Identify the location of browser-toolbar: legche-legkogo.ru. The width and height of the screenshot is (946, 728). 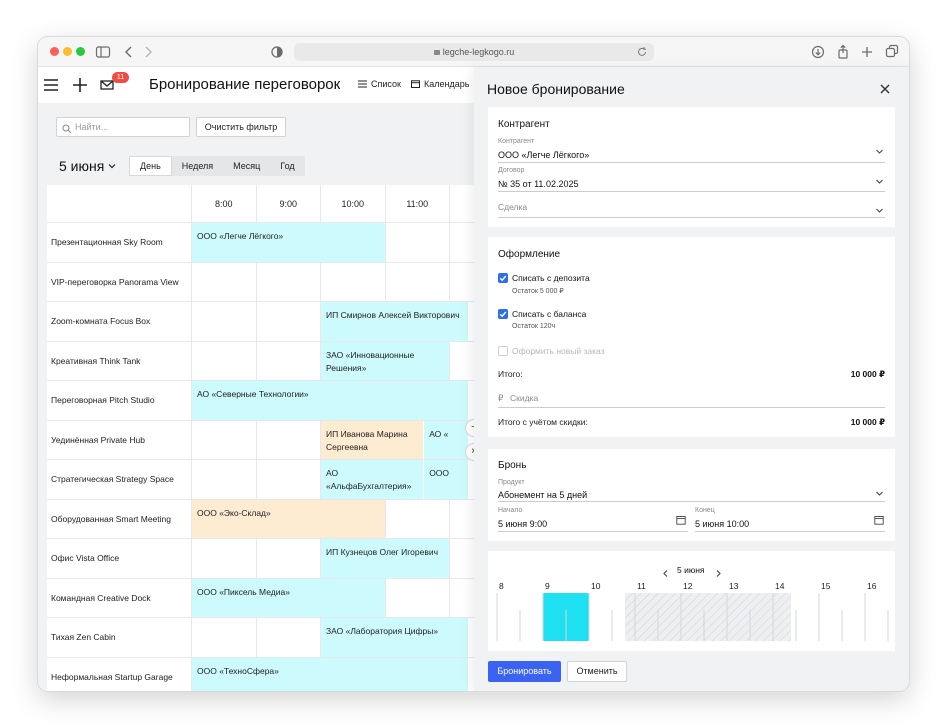
(473, 52).